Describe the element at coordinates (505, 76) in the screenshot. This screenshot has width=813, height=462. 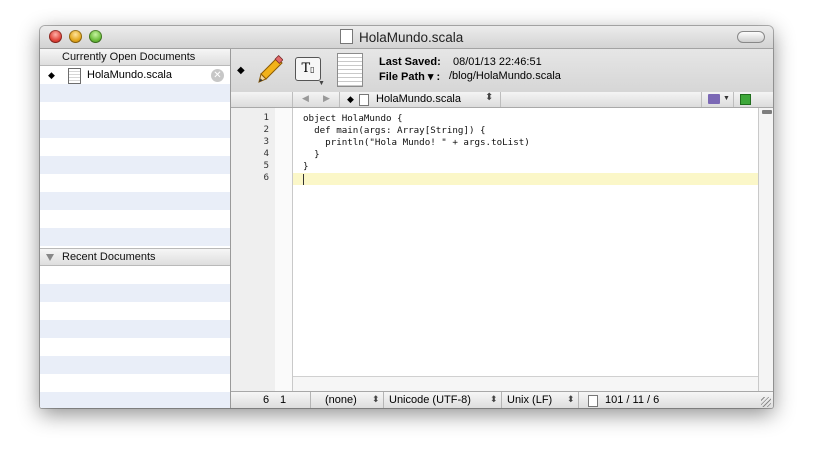
I see `file-path-value: /blog/HolaMundo.scala` at that location.